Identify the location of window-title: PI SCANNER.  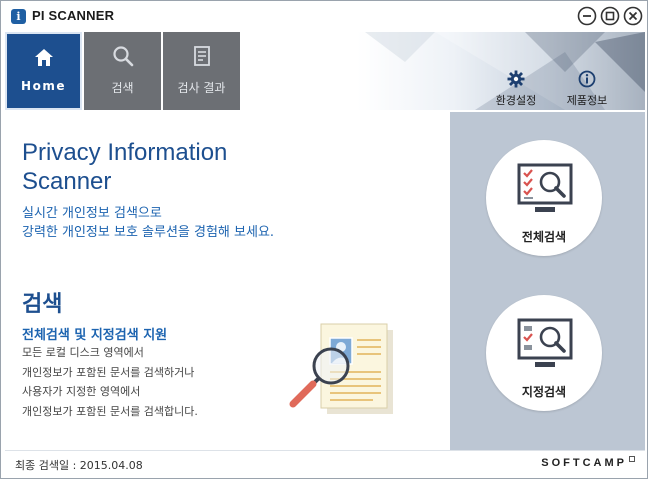
(73, 15).